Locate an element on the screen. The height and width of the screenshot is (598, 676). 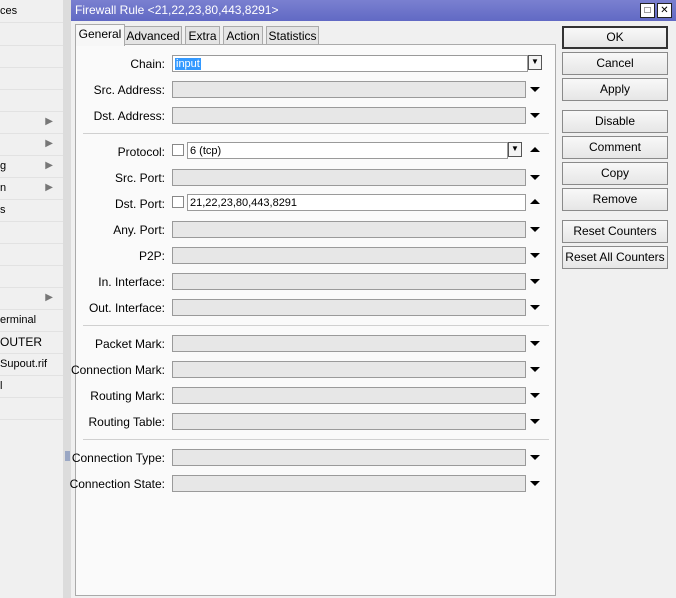
any-port-field is located at coordinates (349, 229).